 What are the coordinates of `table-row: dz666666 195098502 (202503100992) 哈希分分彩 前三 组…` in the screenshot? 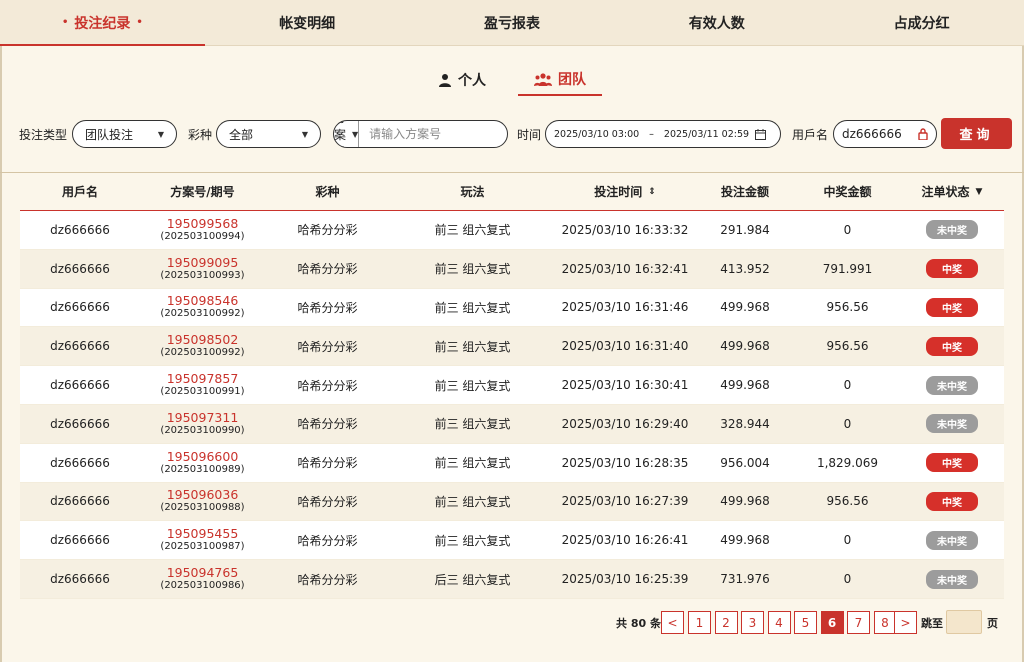 It's located at (512, 347).